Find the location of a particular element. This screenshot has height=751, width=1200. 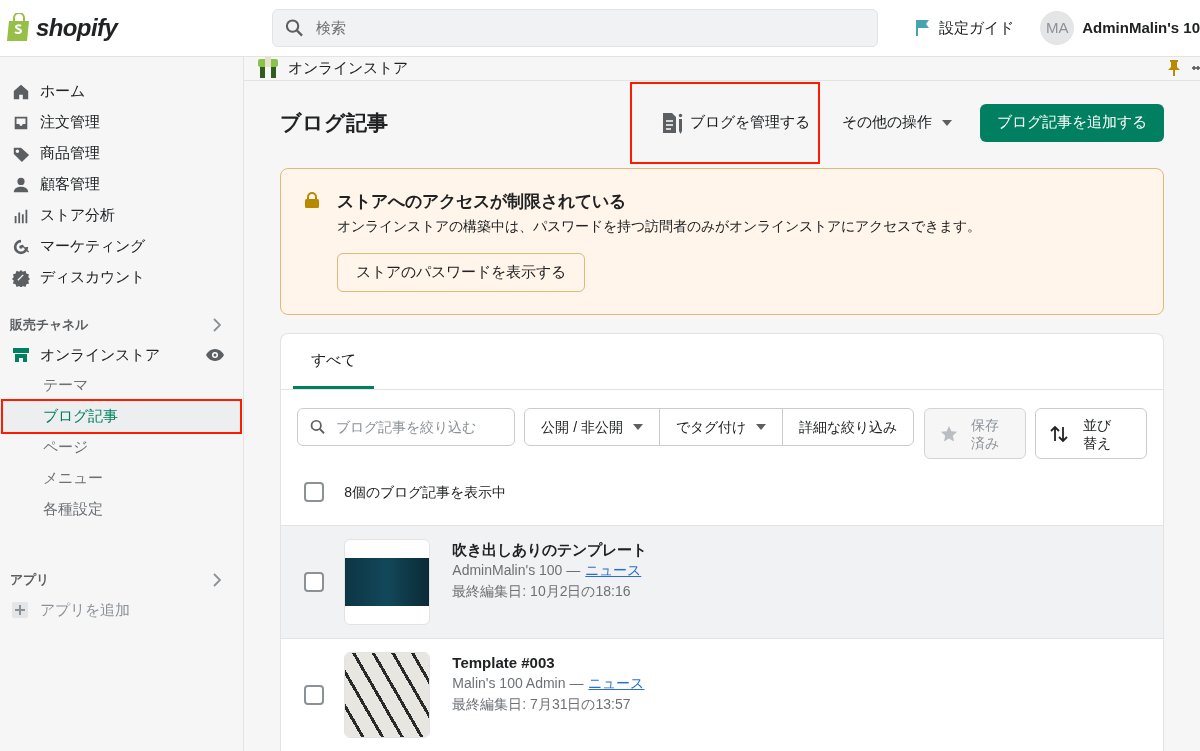

sort-button: 並び替え is located at coordinates (1091, 433).